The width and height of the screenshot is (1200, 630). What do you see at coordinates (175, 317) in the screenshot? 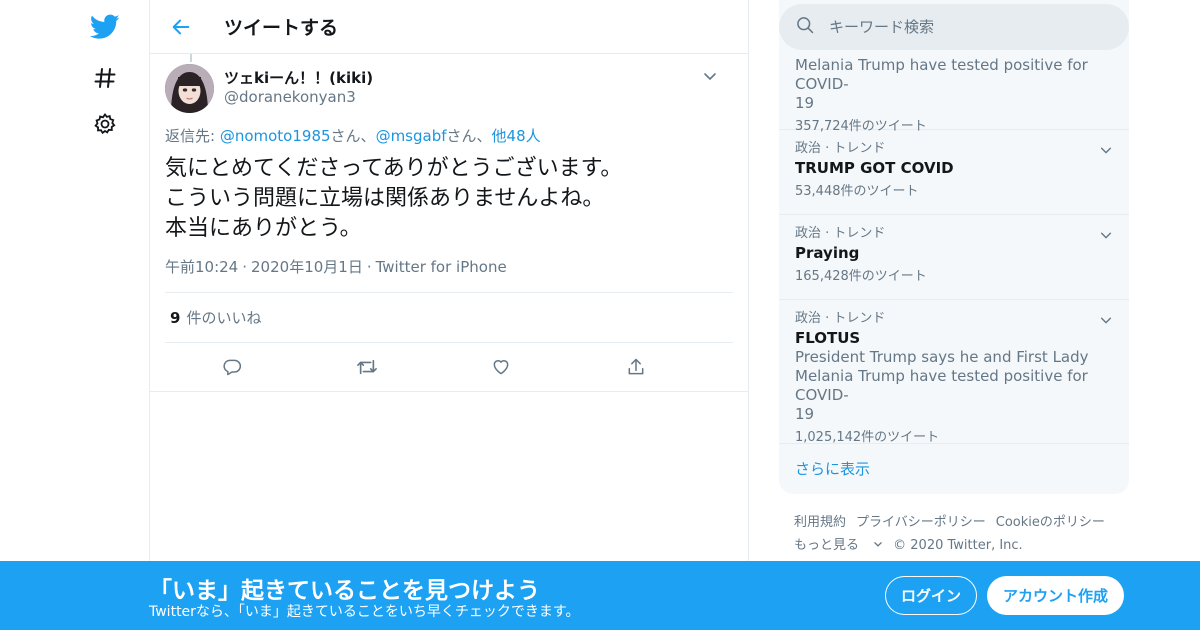
I see `likes-count: 9` at bounding box center [175, 317].